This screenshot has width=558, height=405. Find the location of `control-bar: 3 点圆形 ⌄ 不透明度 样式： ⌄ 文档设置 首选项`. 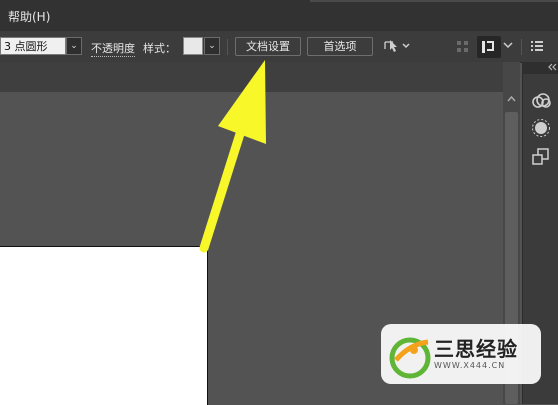

control-bar: 3 点圆形 ⌄ 不透明度 样式： ⌄ 文档设置 首选项 is located at coordinates (279, 47).